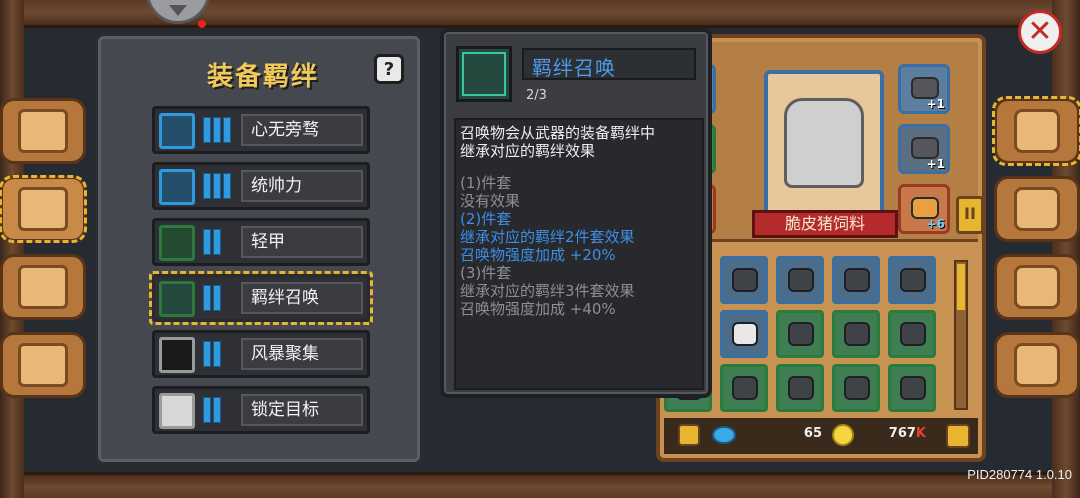  What do you see at coordinates (202, 24) in the screenshot?
I see `notification-dot` at bounding box center [202, 24].